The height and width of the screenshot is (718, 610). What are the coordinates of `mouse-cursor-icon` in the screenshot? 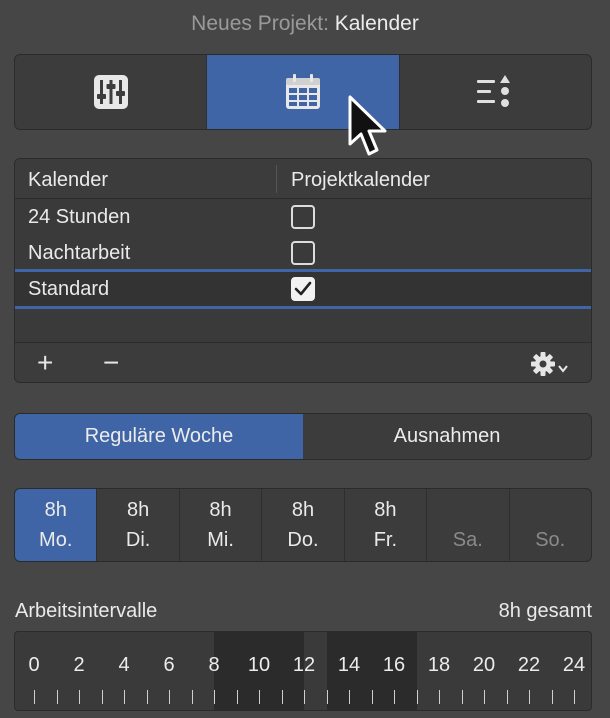 It's located at (367, 125).